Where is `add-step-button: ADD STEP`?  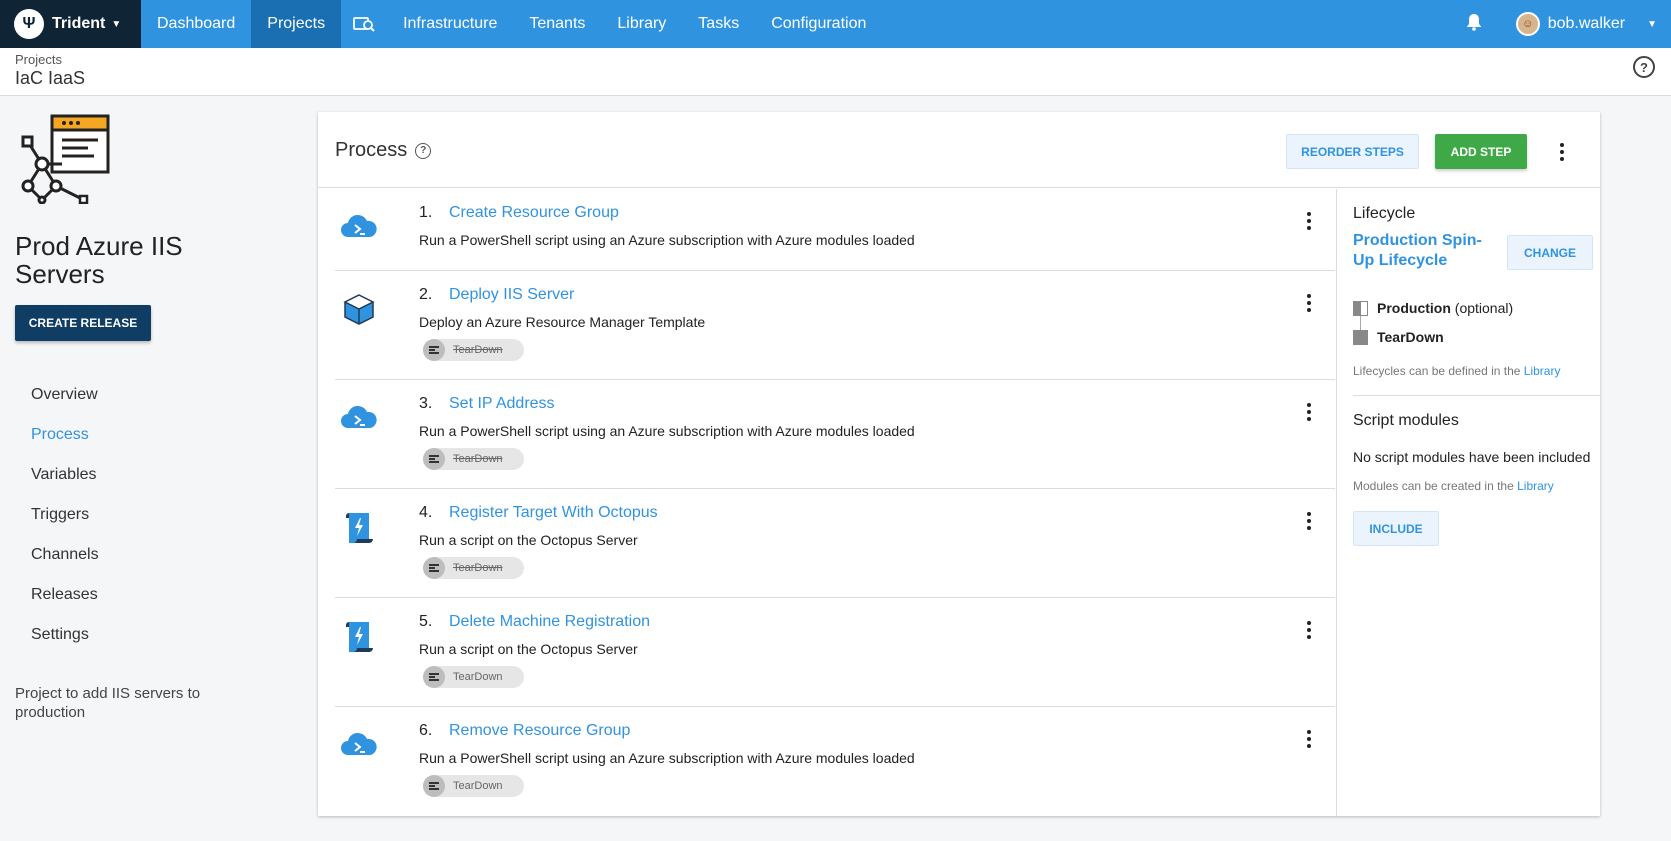 add-step-button: ADD STEP is located at coordinates (1481, 151).